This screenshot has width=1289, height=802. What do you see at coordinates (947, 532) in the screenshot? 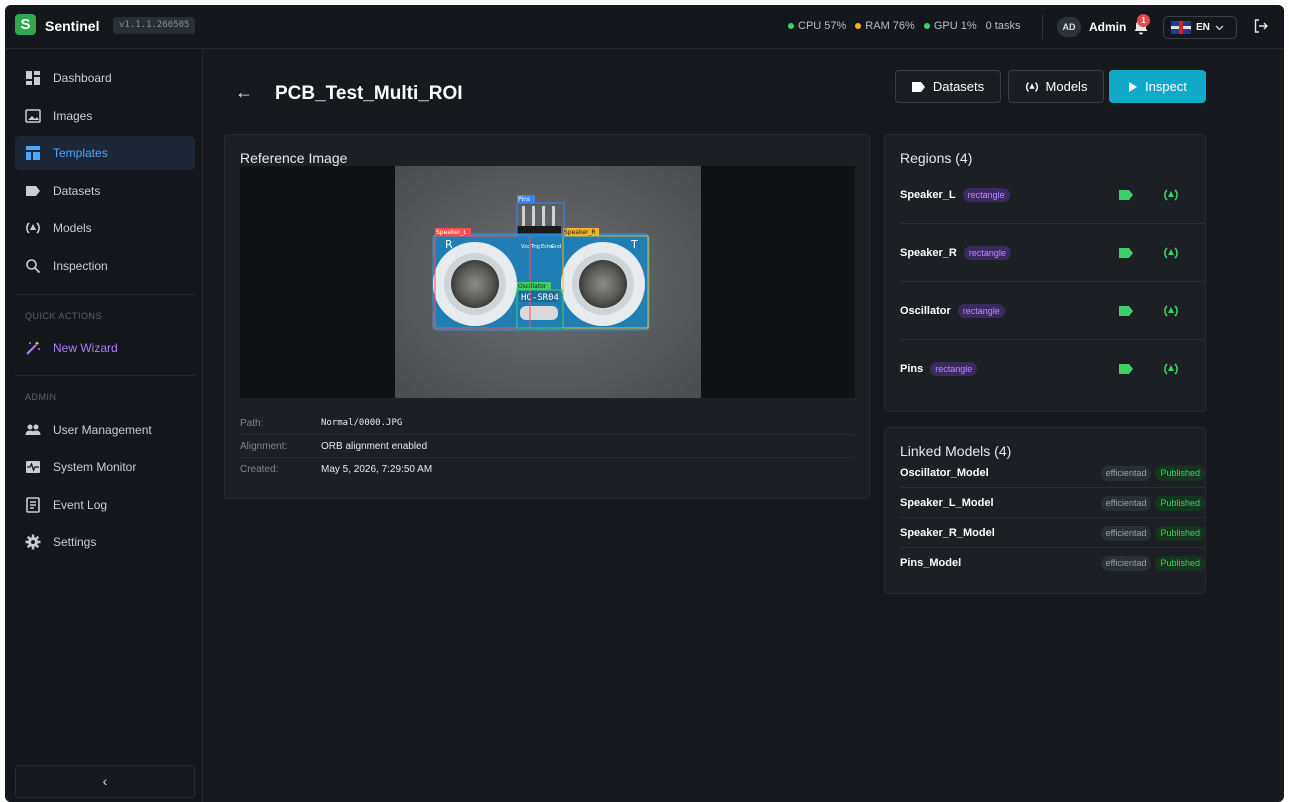
I see `model-name: Speaker_R_Model` at bounding box center [947, 532].